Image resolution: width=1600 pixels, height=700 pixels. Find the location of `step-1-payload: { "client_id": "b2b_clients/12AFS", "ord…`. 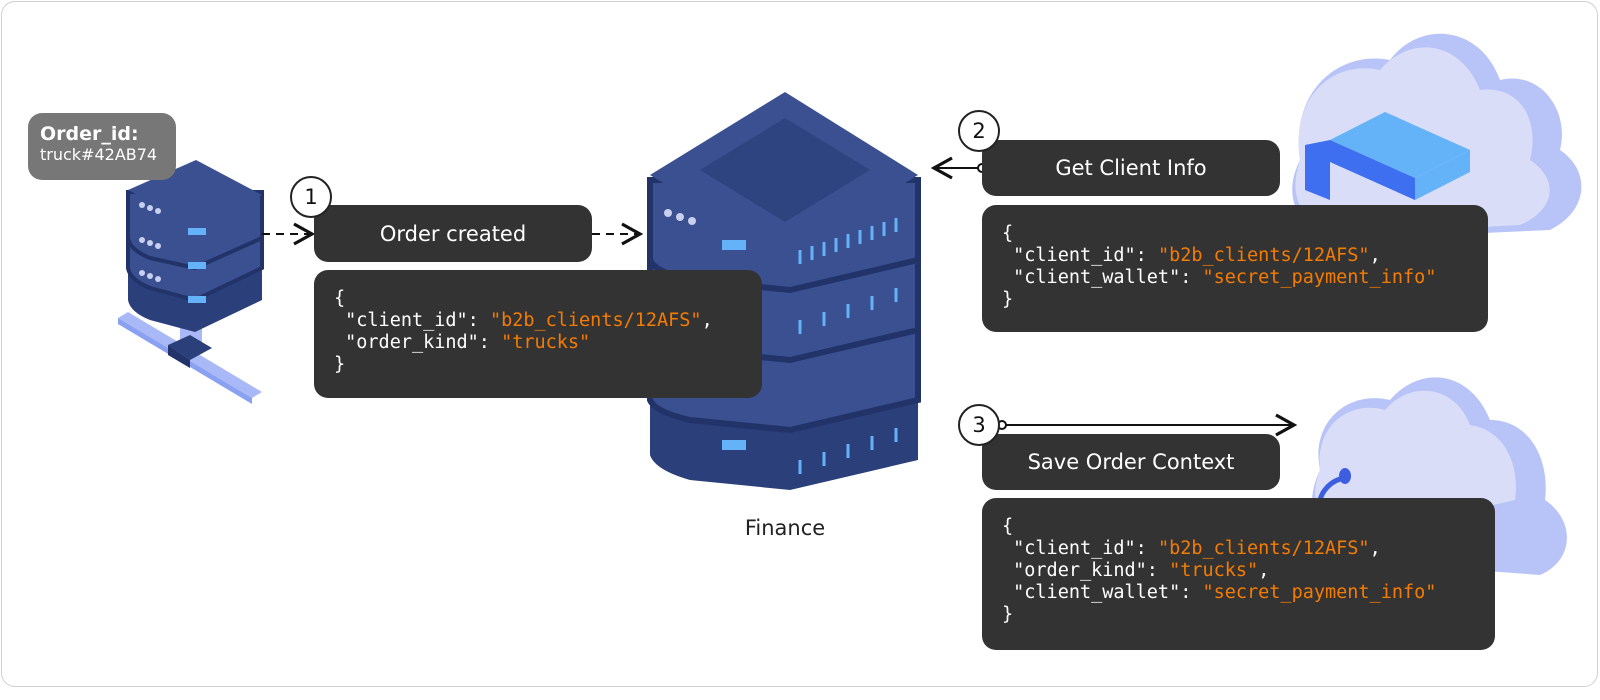

step-1-payload: { "client_id": "b2b_clients/12AFS", "ord… is located at coordinates (538, 334).